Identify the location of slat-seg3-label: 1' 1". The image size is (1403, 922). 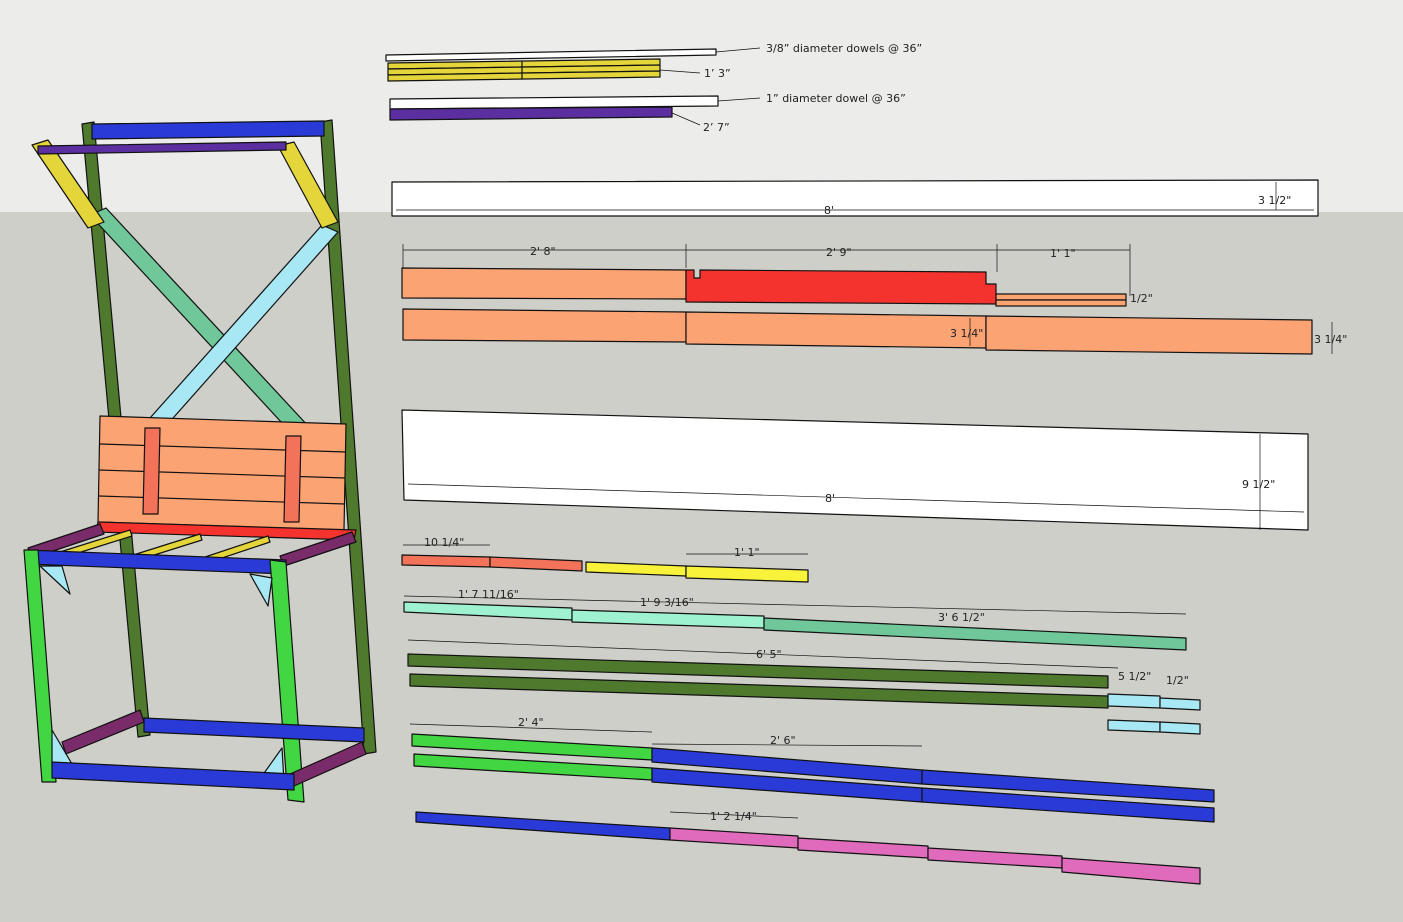
(1063, 253).